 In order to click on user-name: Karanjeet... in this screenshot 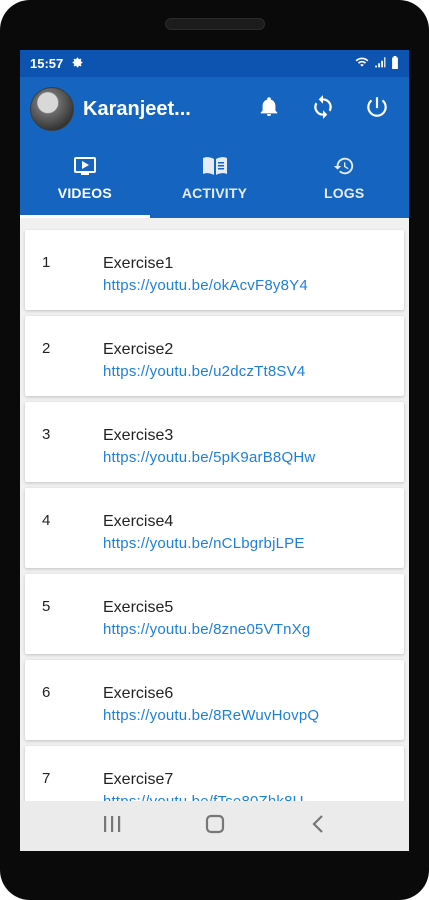, I will do `click(137, 108)`.